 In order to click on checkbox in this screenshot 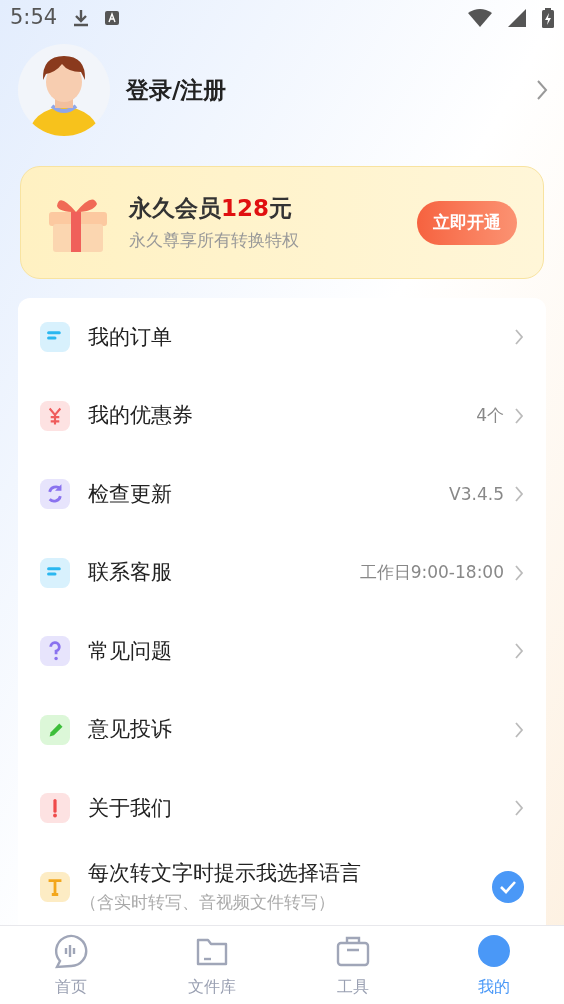, I will do `click(508, 886)`.